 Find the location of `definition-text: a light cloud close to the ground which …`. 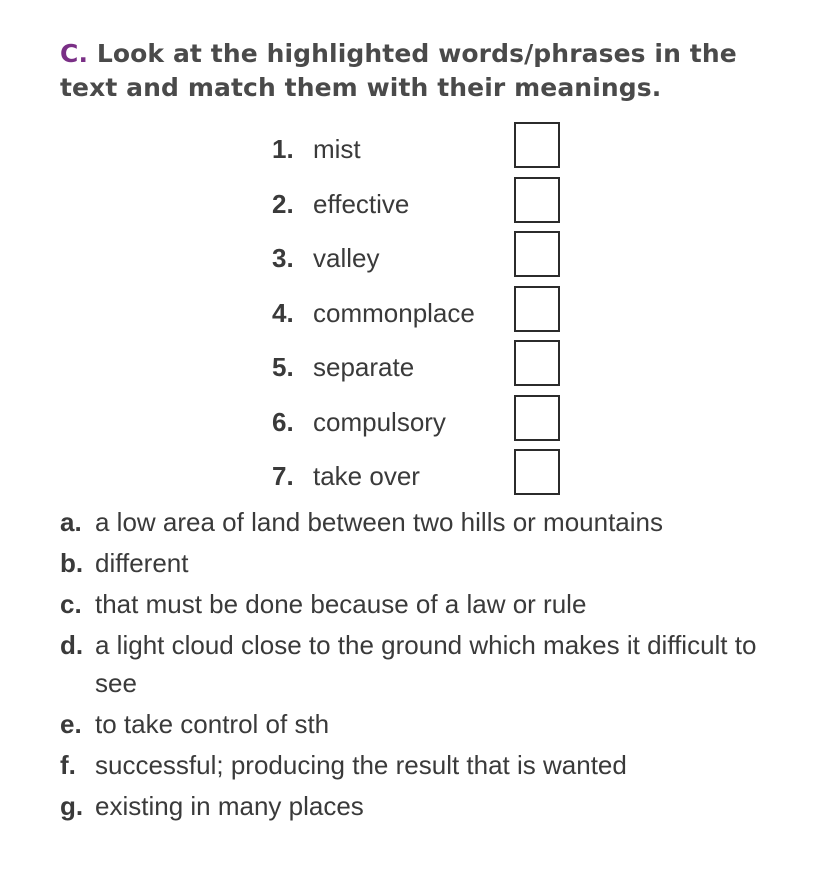

definition-text: a light cloud close to the ground which … is located at coordinates (426, 664).